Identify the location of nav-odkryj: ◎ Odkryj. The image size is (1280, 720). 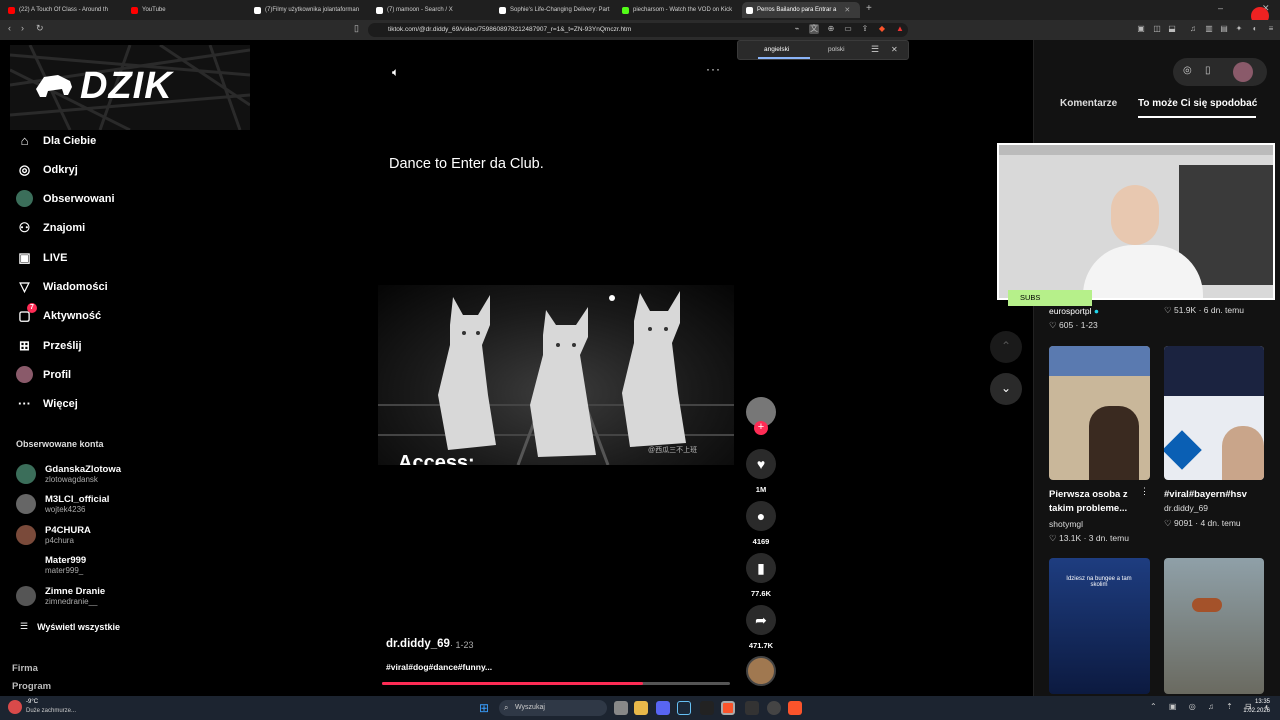
(47, 169).